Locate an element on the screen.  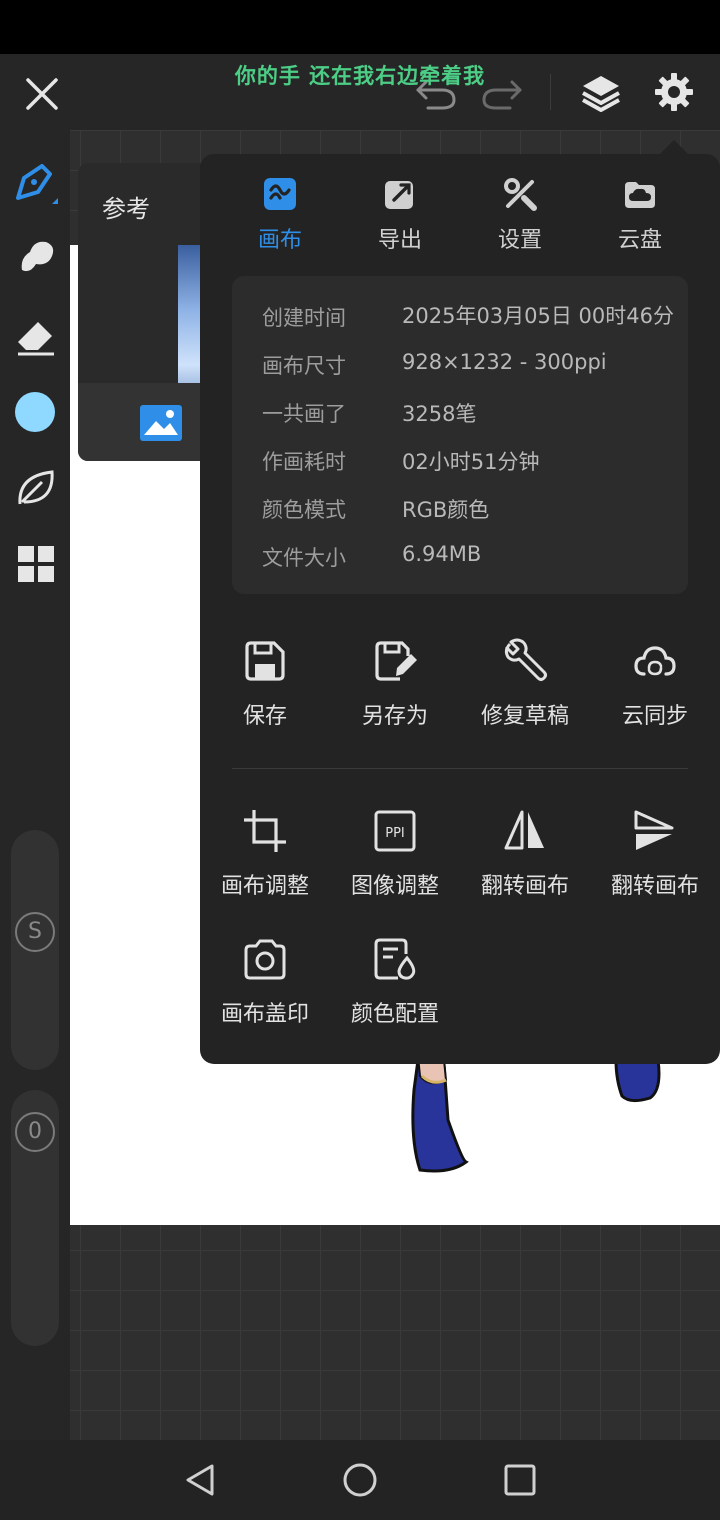
ppi-icon: PPI is located at coordinates (395, 831).